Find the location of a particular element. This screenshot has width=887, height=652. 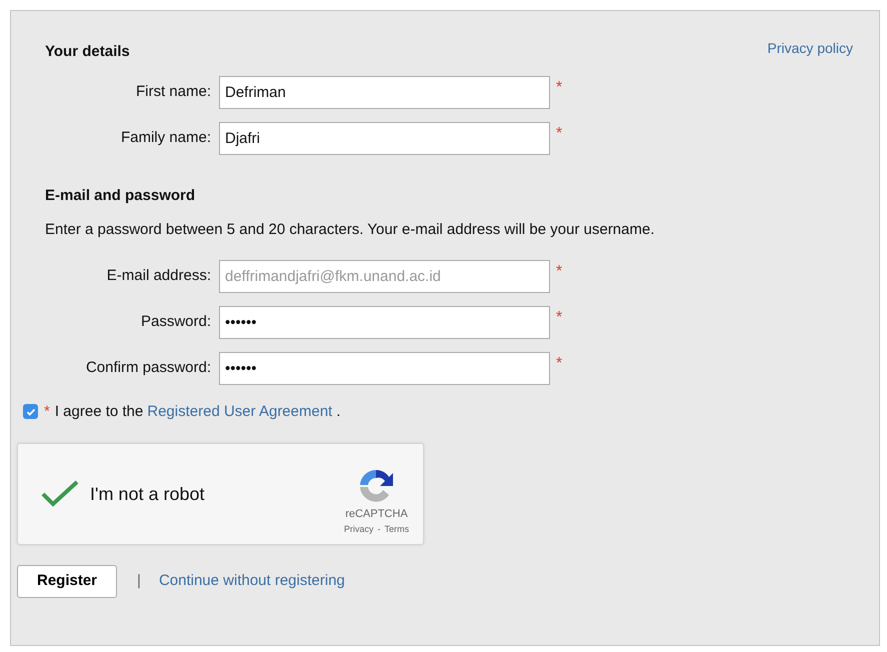

captcha-privacy-link: Privacy is located at coordinates (359, 529).